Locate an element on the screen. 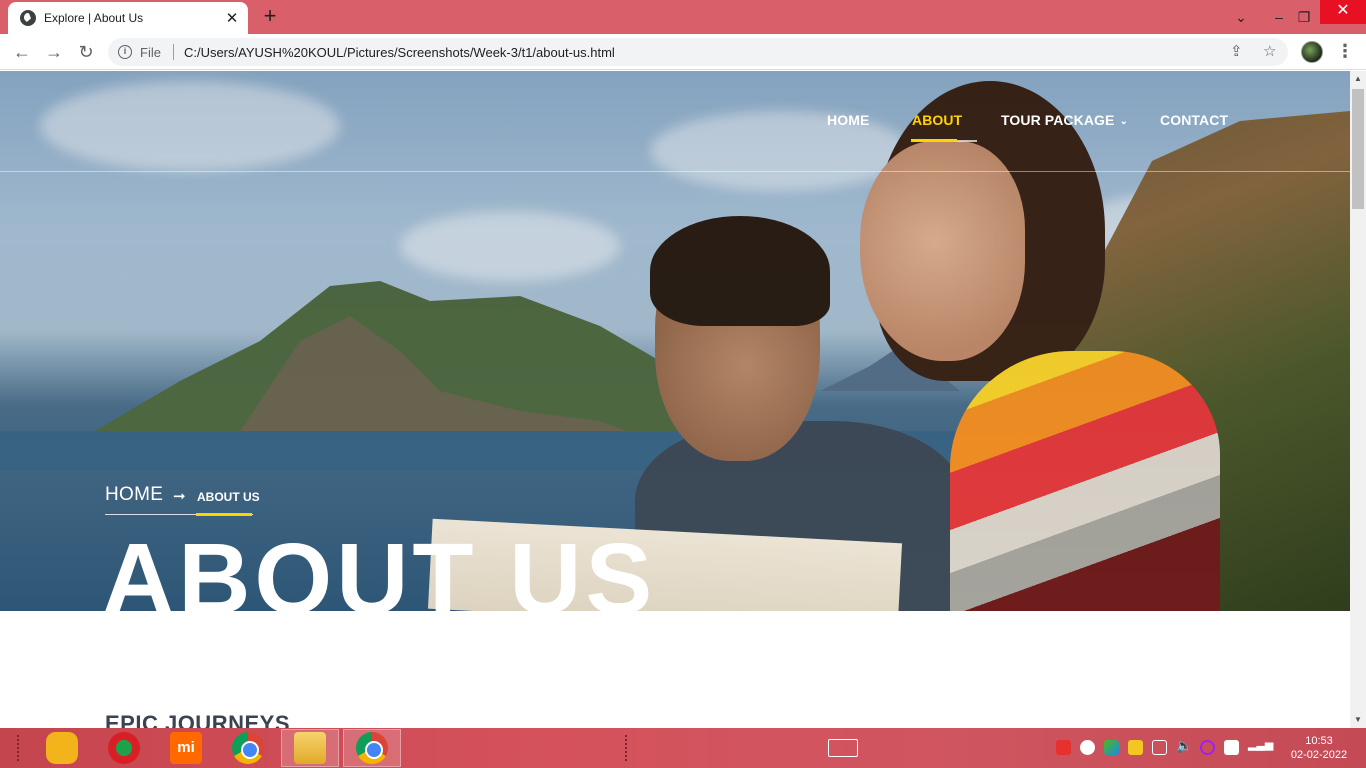  nav-item-tour-package: TOUR PACKAGE ⌄ is located at coordinates (1064, 120).